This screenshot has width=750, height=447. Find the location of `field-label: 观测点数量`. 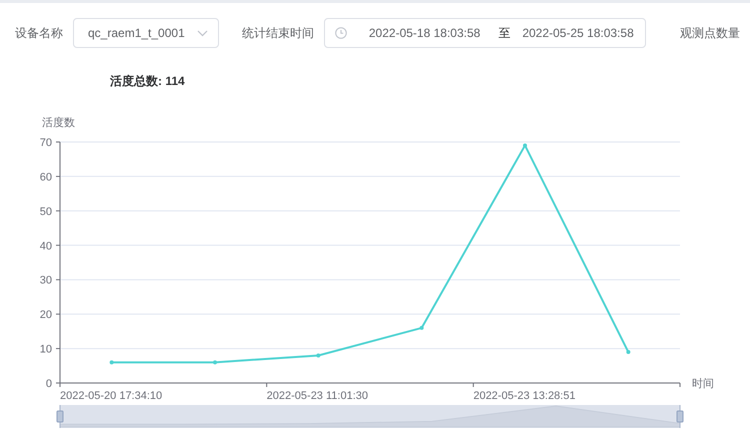

field-label: 观测点数量 is located at coordinates (710, 33).